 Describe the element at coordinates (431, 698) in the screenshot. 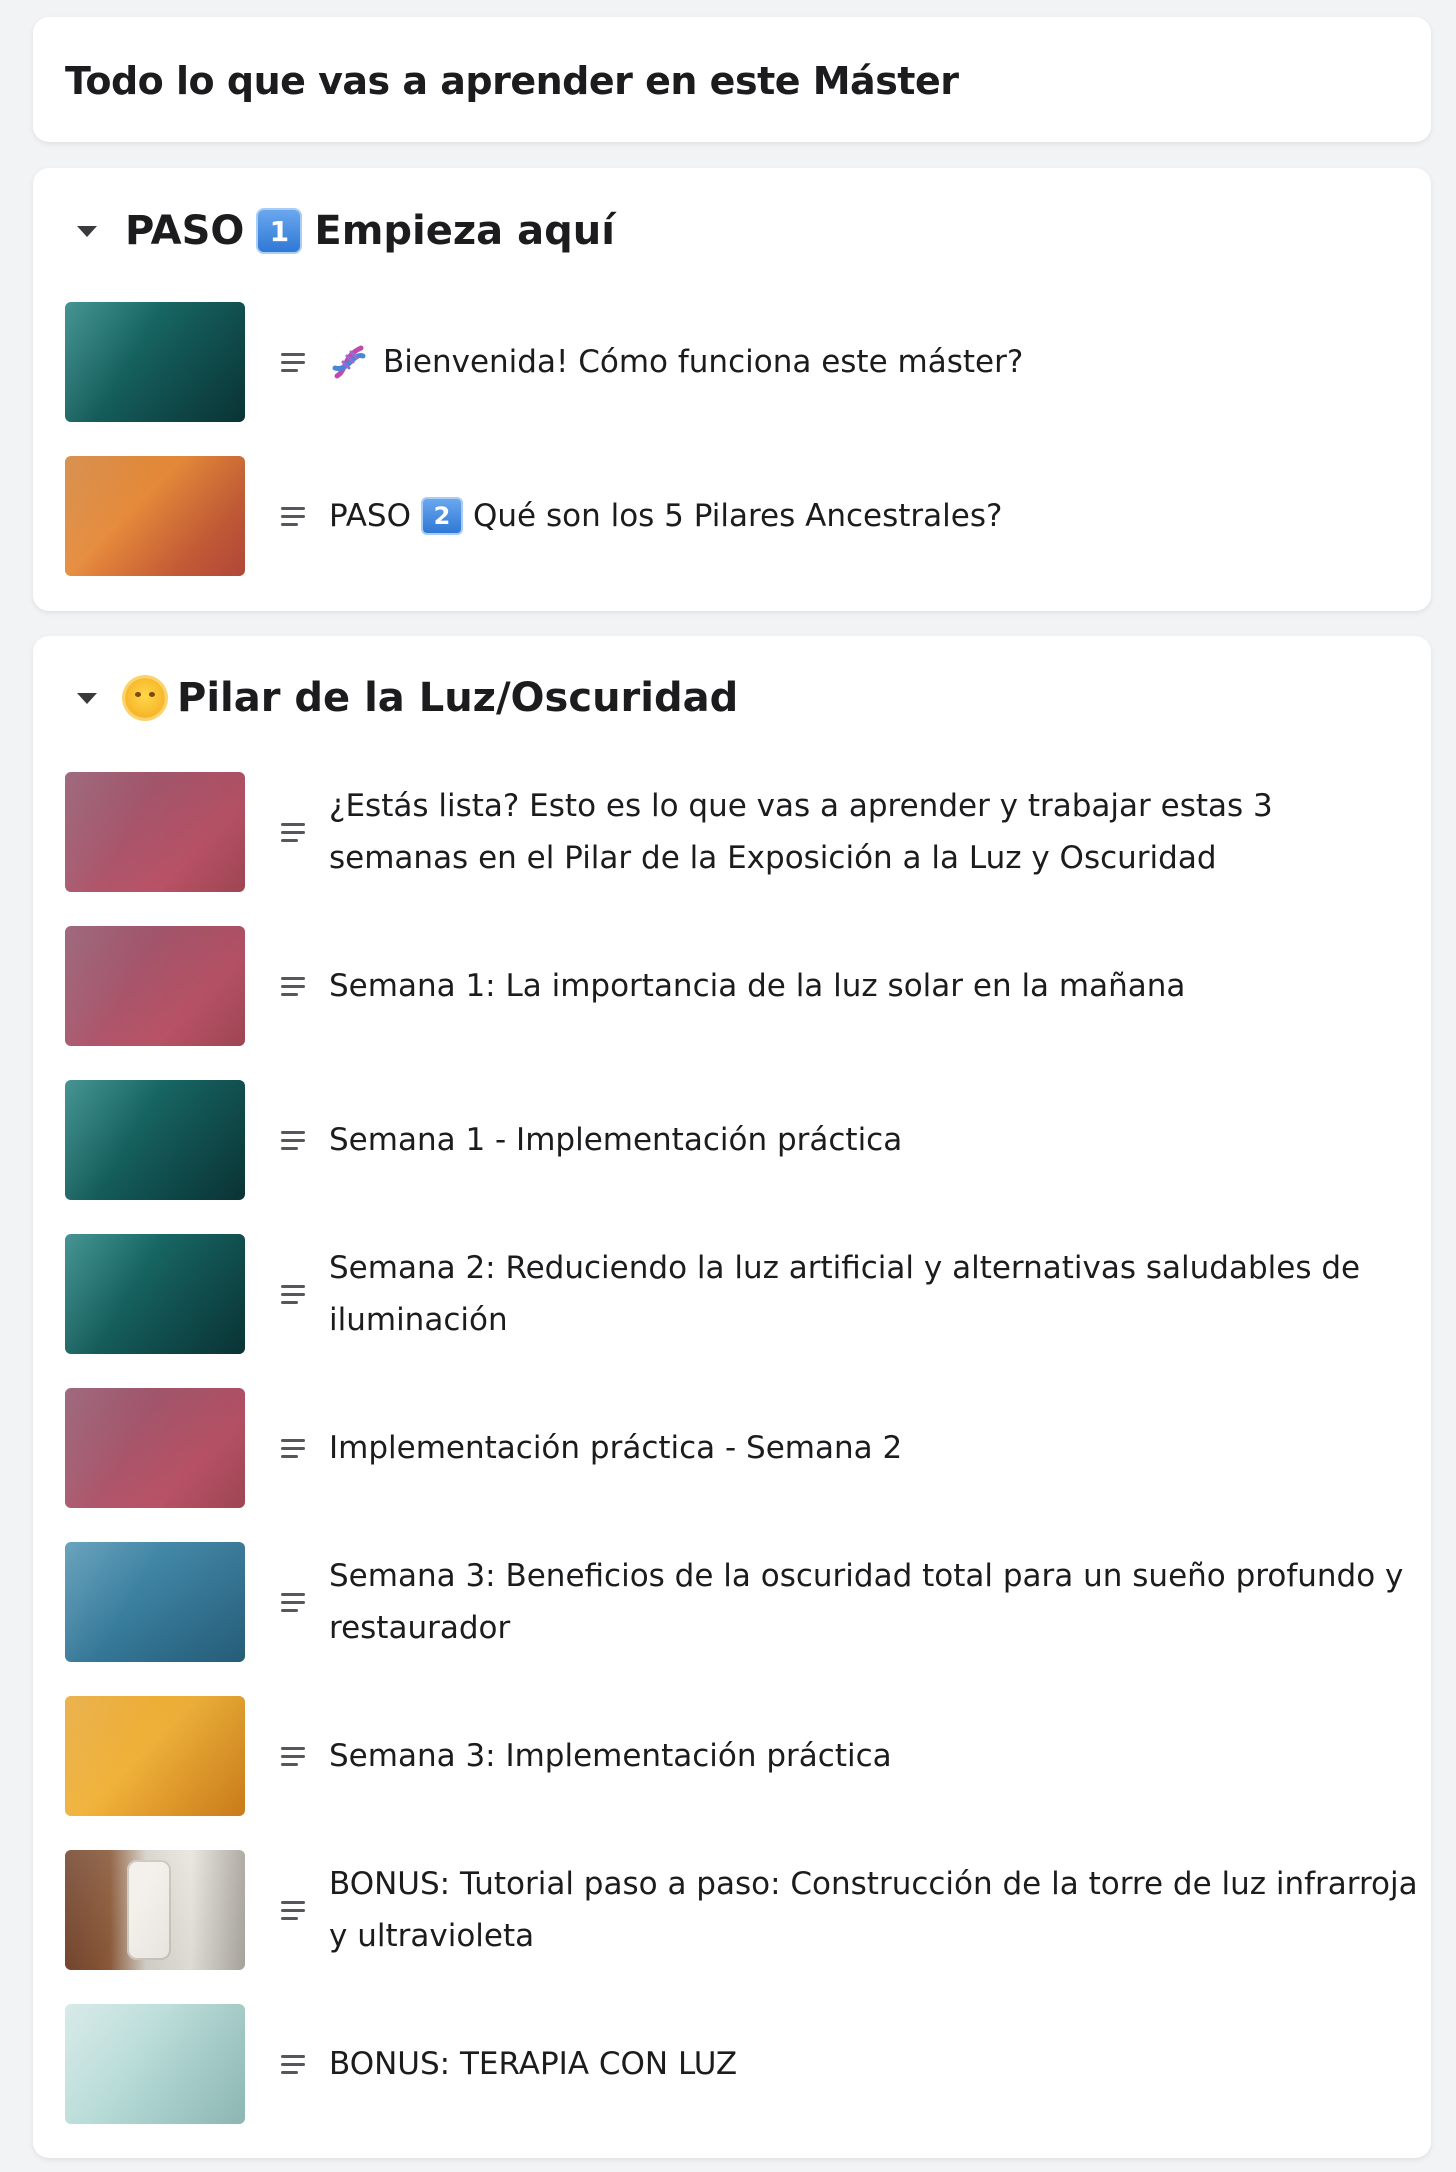

I see `section-title: Pilar de la Luz/Oscuridad` at that location.